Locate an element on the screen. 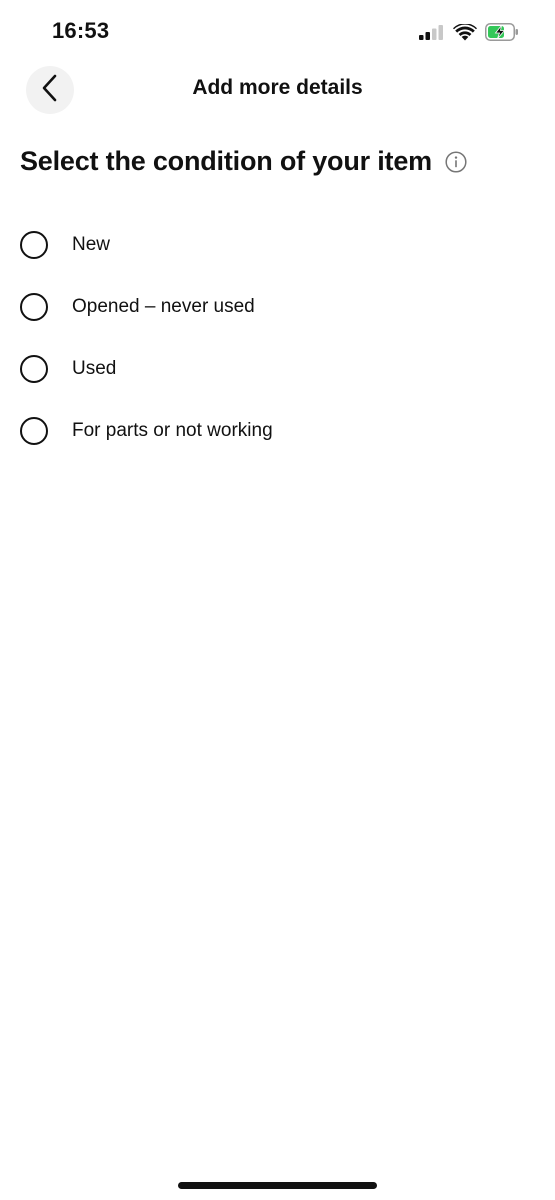 This screenshot has height=1200, width=555. status-icons is located at coordinates (469, 32).